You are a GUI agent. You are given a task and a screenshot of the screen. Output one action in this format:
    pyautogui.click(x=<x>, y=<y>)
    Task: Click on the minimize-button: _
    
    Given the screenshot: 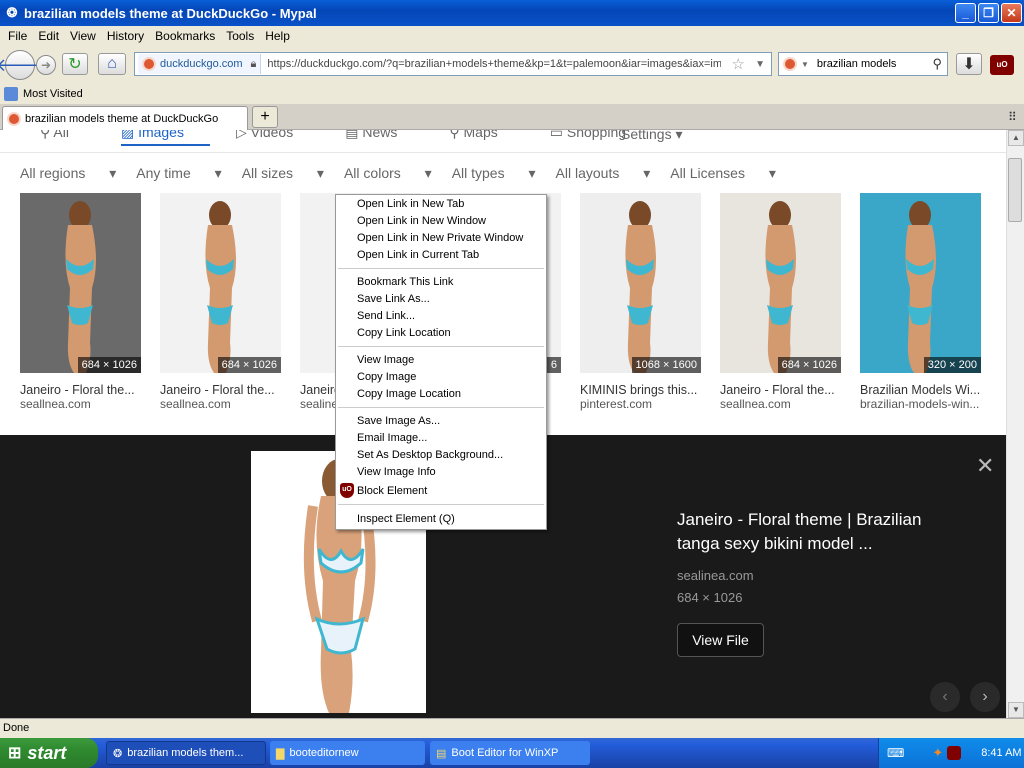 What is the action you would take?
    pyautogui.click(x=965, y=13)
    